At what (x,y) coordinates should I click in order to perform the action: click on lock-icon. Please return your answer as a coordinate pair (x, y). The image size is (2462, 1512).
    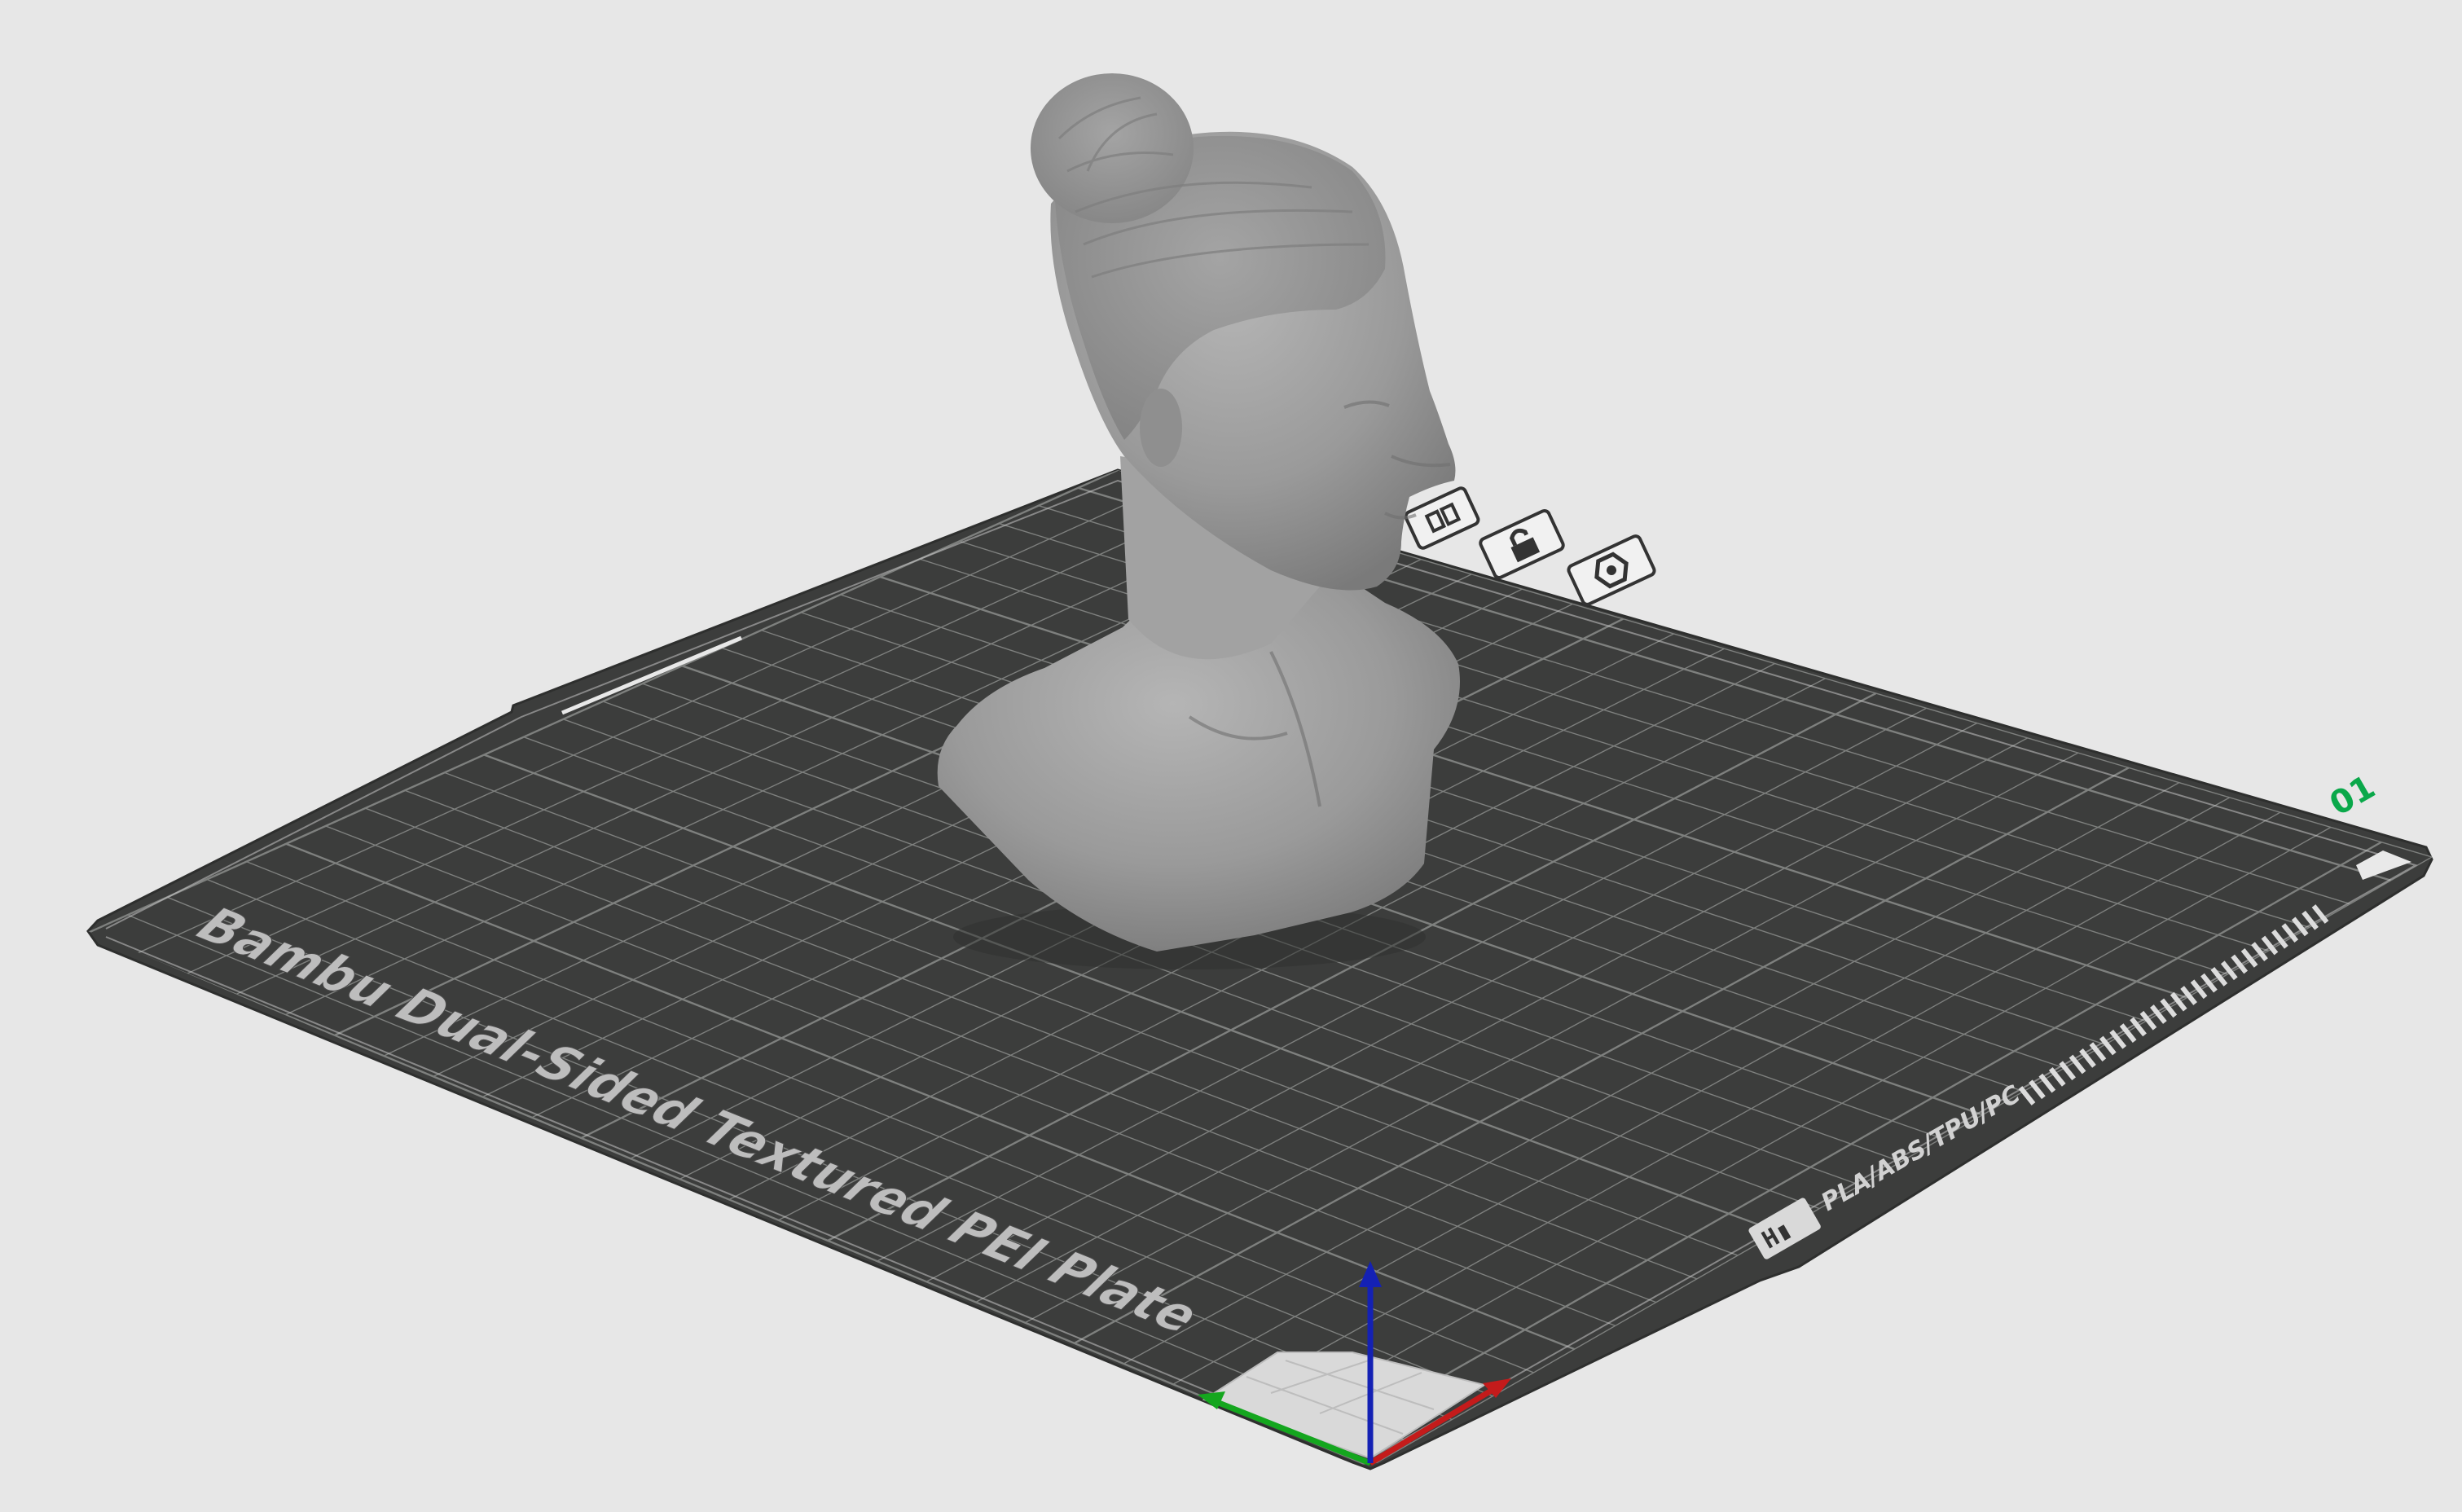
    Looking at the image, I should click on (1522, 544).